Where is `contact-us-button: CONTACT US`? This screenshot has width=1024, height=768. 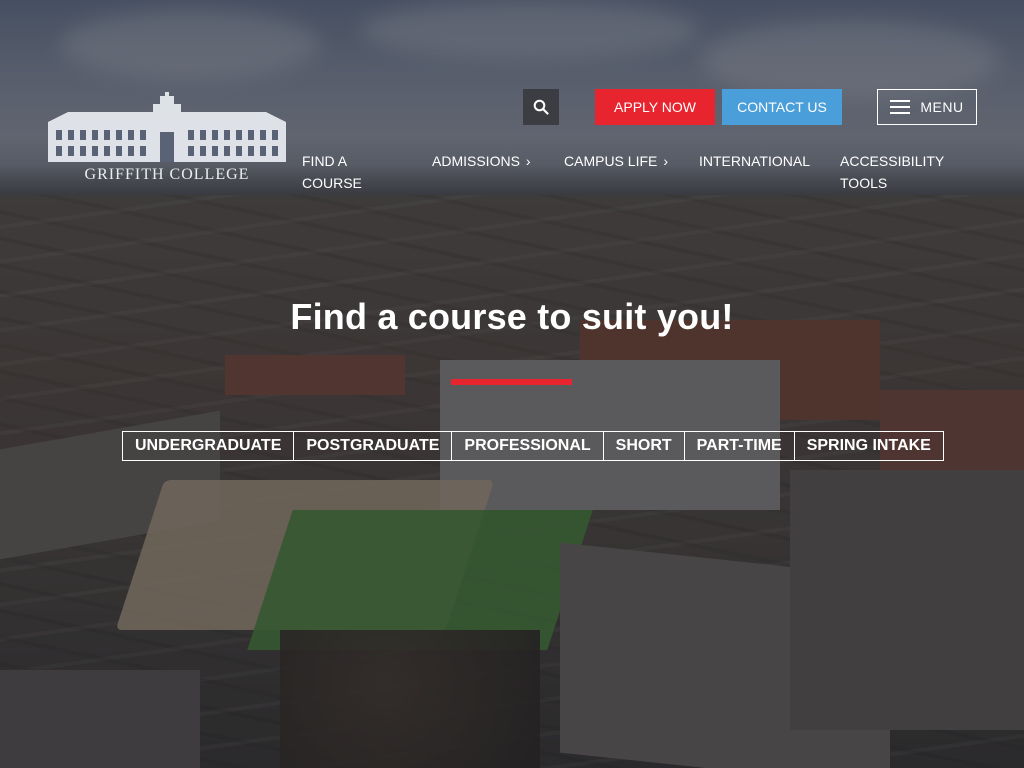
contact-us-button: CONTACT US is located at coordinates (782, 107).